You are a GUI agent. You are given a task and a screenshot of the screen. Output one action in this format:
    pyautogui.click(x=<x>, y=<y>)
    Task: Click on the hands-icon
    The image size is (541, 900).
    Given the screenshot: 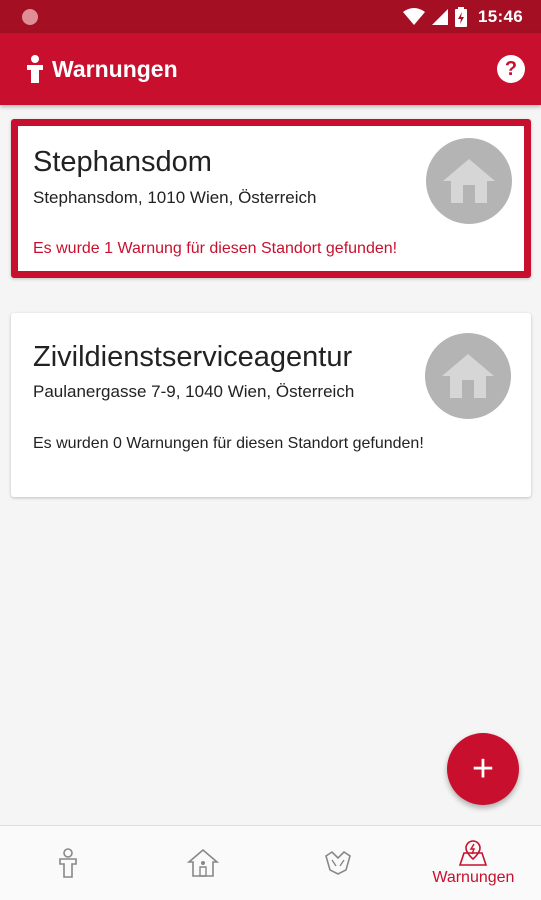 What is the action you would take?
    pyautogui.click(x=338, y=862)
    